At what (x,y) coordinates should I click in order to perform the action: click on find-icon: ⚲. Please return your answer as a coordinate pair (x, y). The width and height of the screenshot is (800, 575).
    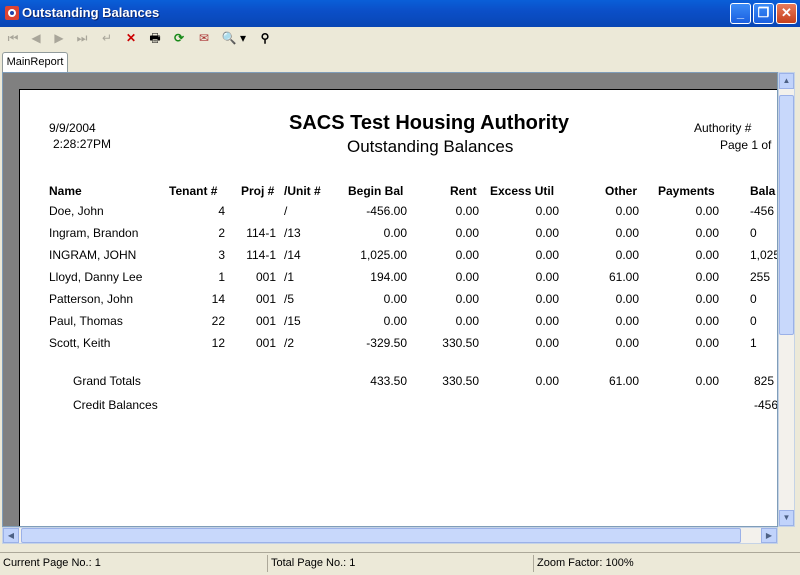
    Looking at the image, I should click on (265, 38).